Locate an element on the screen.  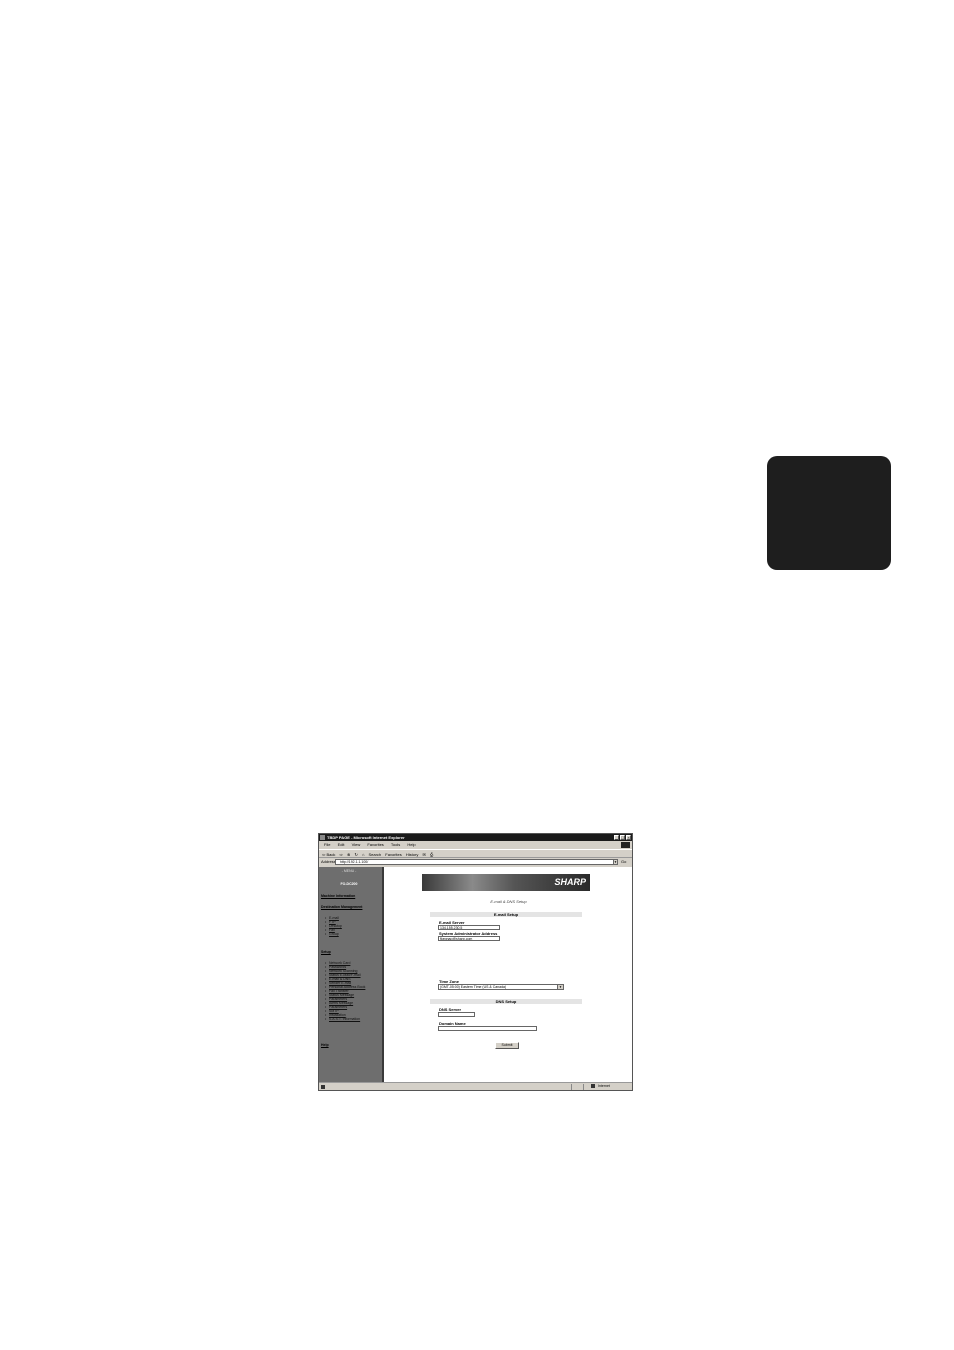
zone-label: Internet is located at coordinates (604, 1086).